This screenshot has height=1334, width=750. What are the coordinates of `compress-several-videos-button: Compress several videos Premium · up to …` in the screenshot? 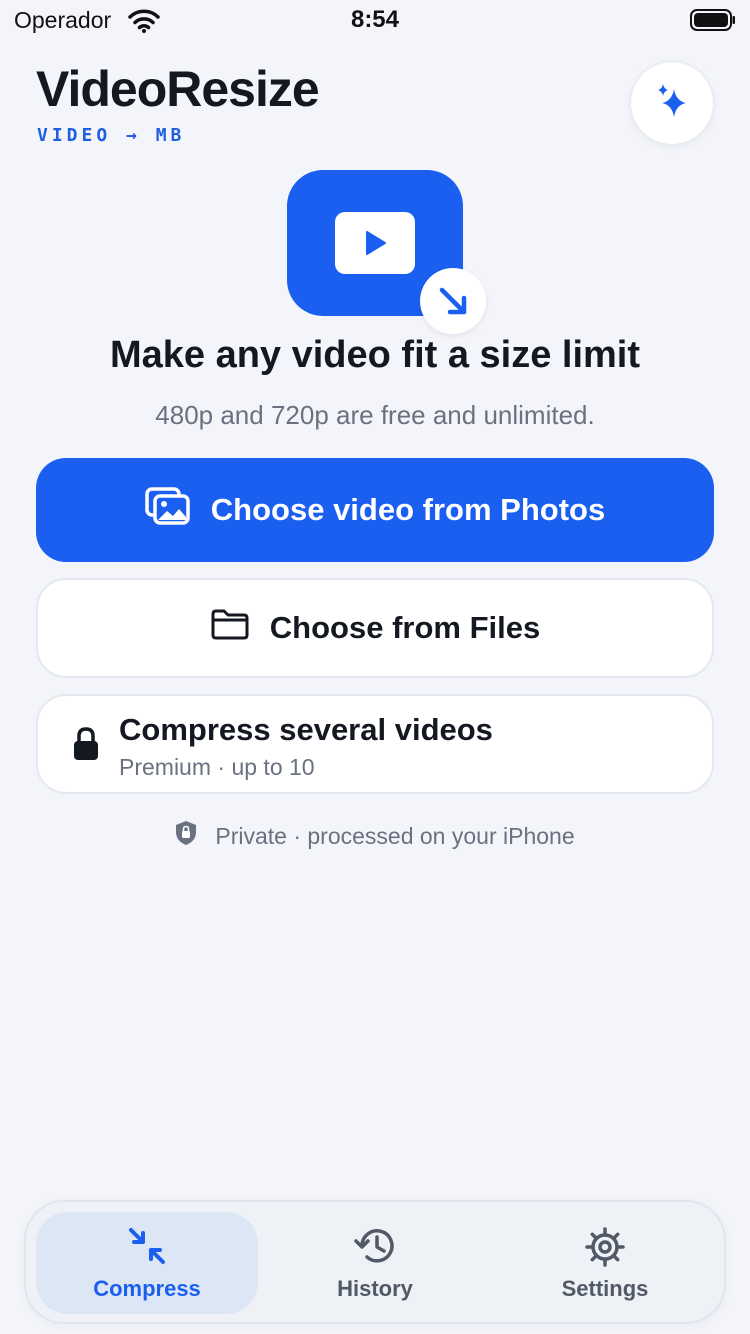 It's located at (375, 744).